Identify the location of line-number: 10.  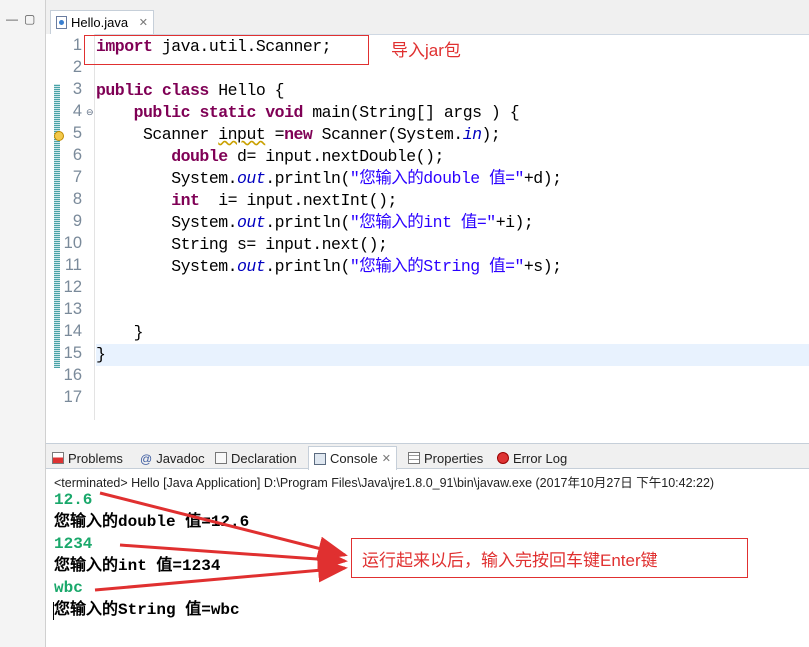
(72, 243).